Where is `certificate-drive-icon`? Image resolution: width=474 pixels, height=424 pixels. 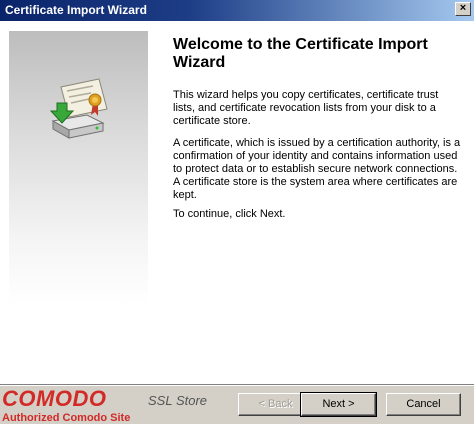 certificate-drive-icon is located at coordinates (78, 108).